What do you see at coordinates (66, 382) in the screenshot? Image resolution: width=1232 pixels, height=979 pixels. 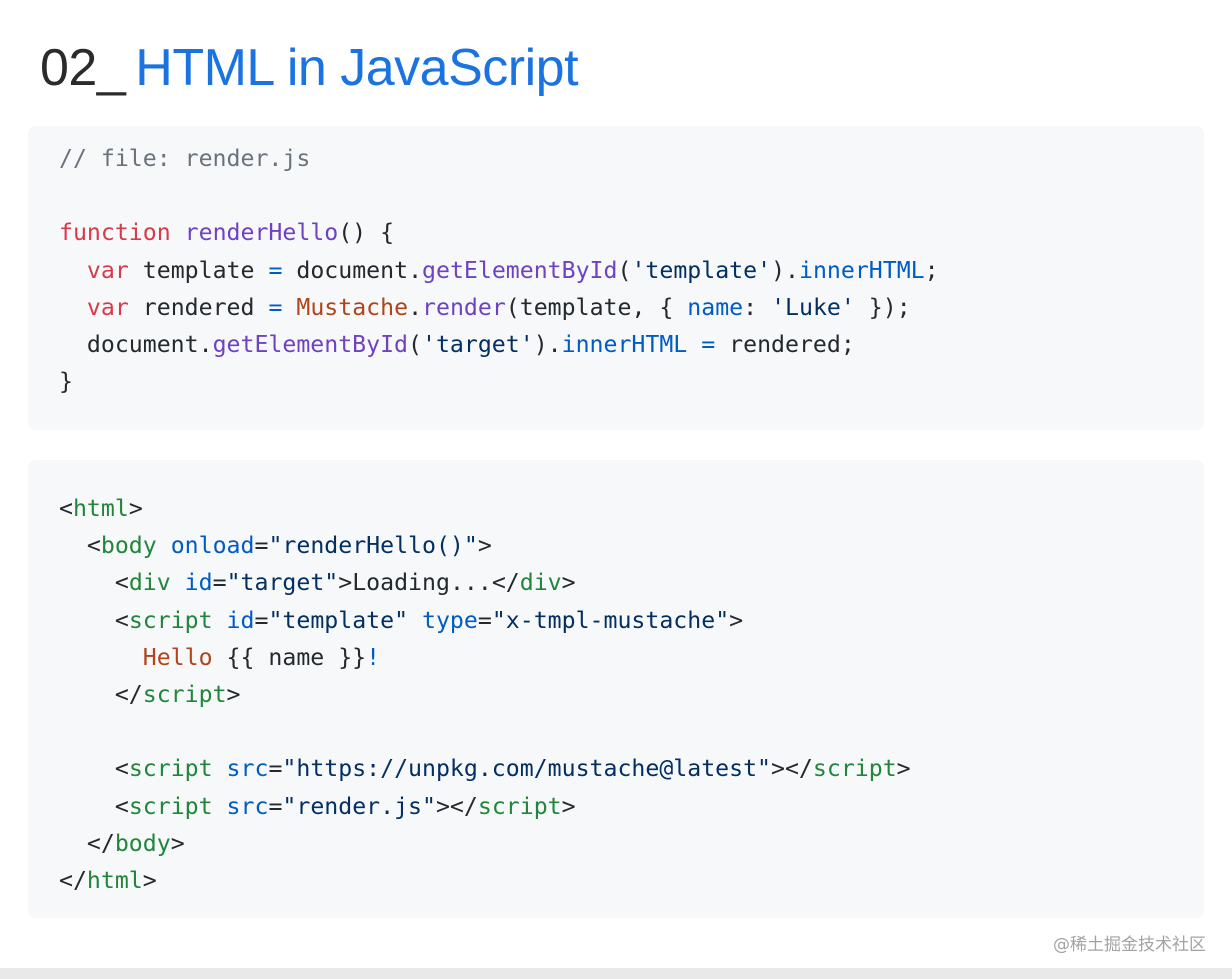 I see `code-line: }` at bounding box center [66, 382].